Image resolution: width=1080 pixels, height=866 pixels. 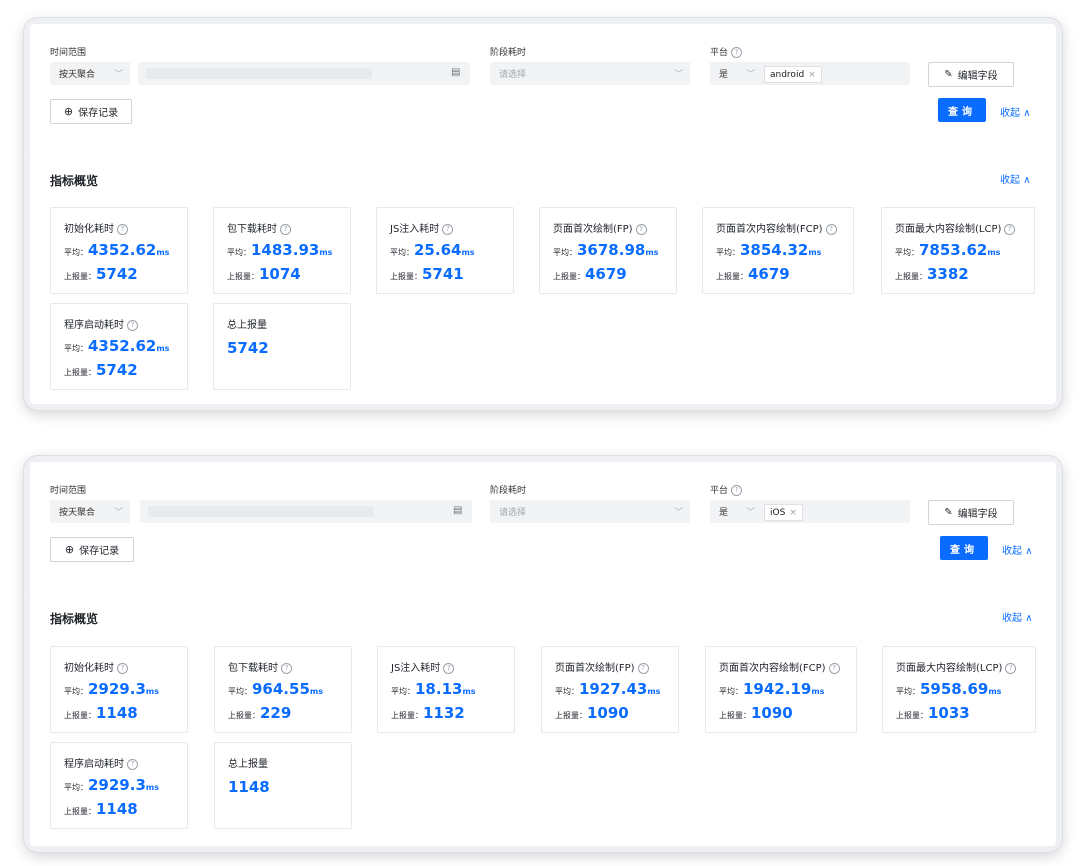 What do you see at coordinates (756, 713) in the screenshot?
I see `metric-count: 上报量：1090` at bounding box center [756, 713].